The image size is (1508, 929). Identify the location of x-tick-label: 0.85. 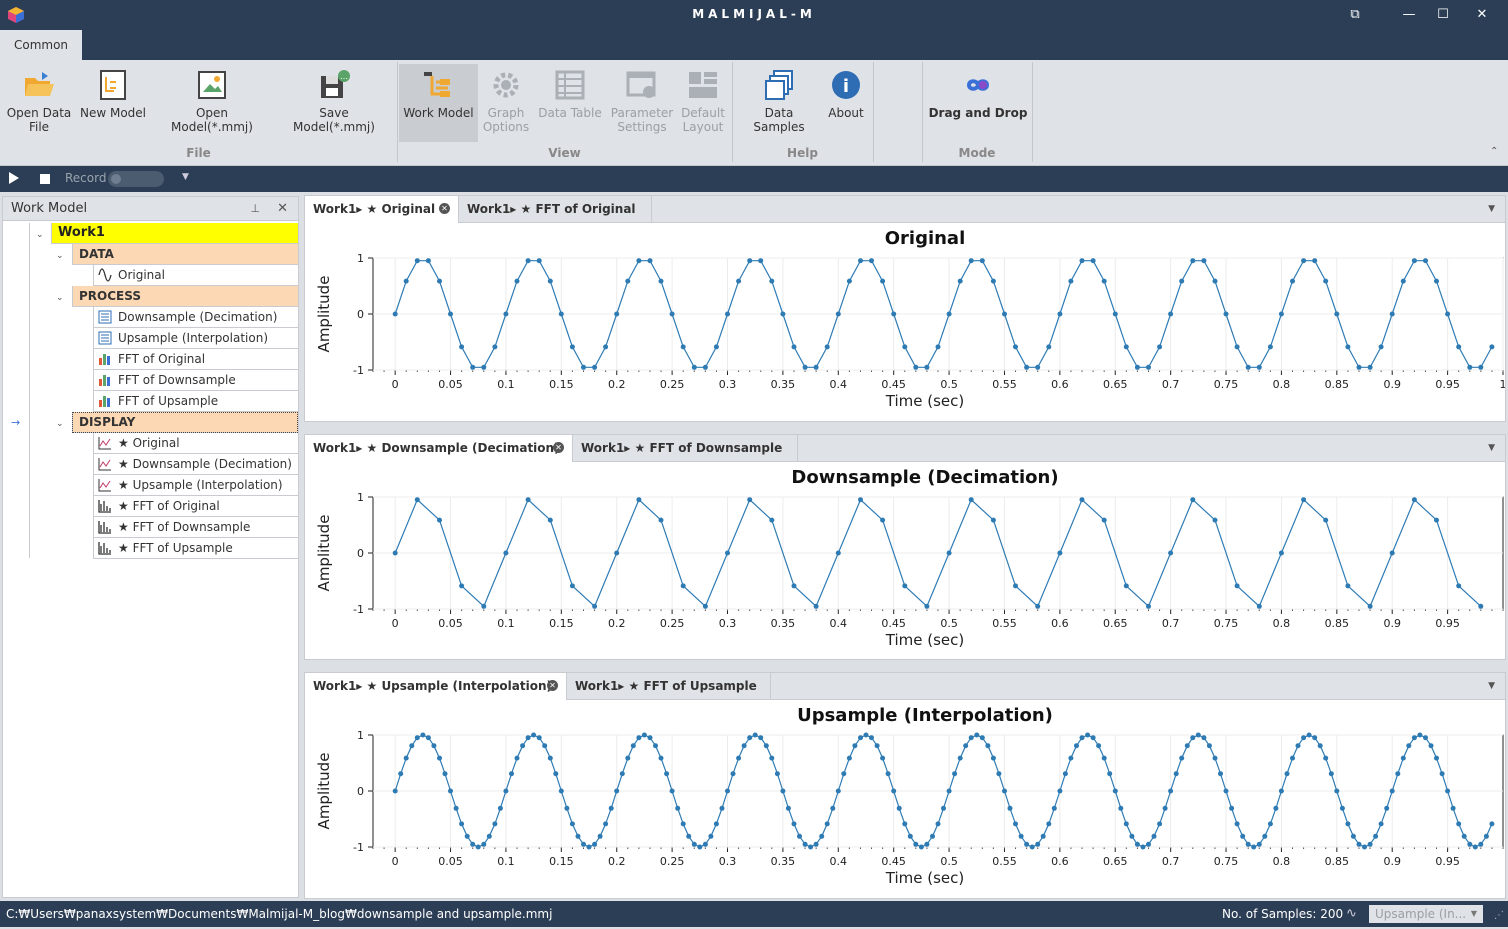
(1337, 861).